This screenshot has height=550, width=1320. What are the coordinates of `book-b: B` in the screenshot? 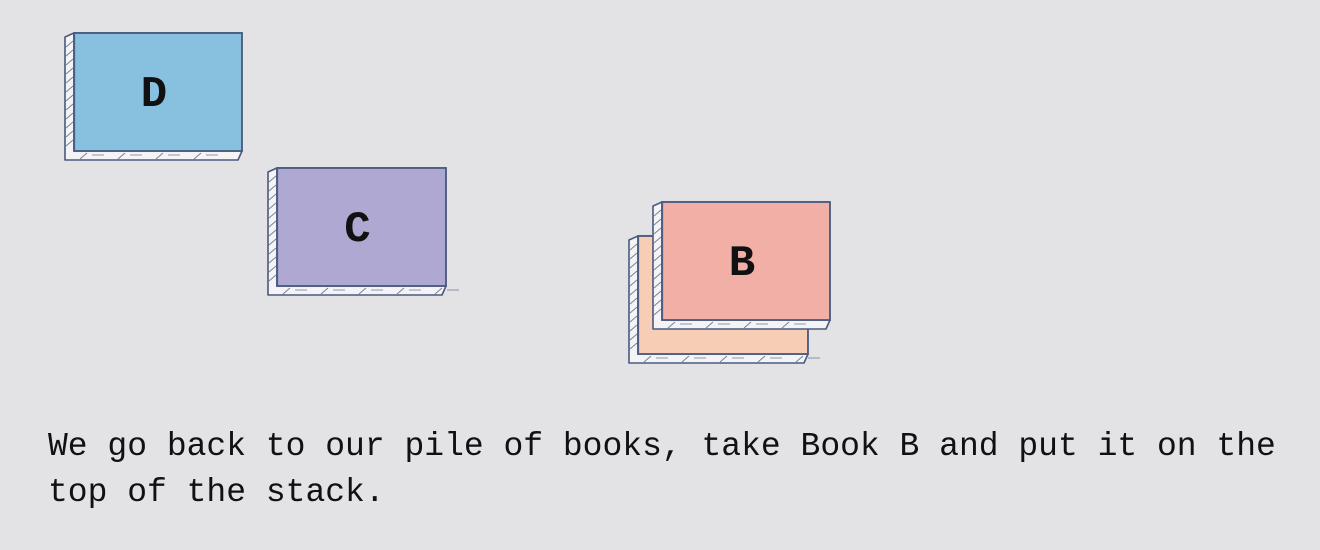 It's located at (741, 265).